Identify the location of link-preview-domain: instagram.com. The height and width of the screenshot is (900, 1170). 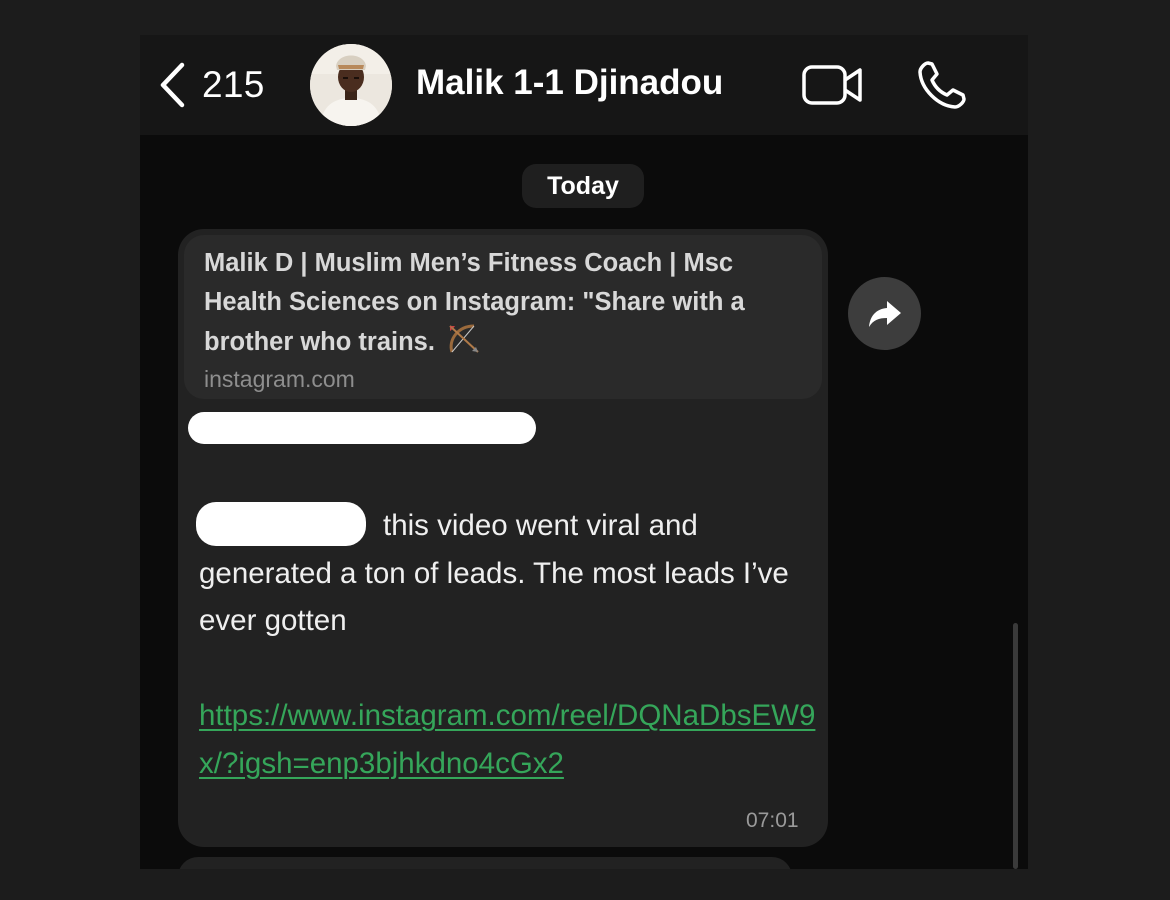
(279, 379).